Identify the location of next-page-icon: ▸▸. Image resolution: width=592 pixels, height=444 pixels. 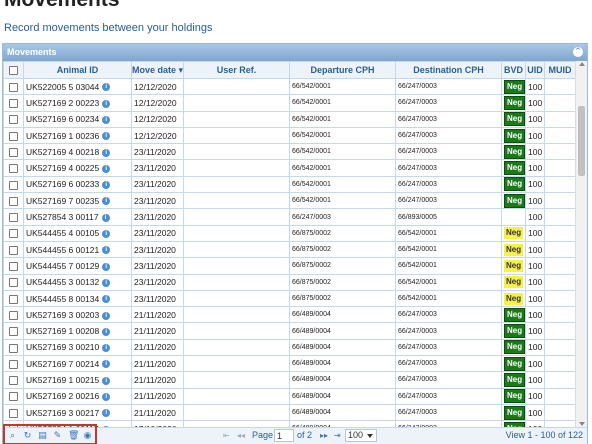
(324, 435).